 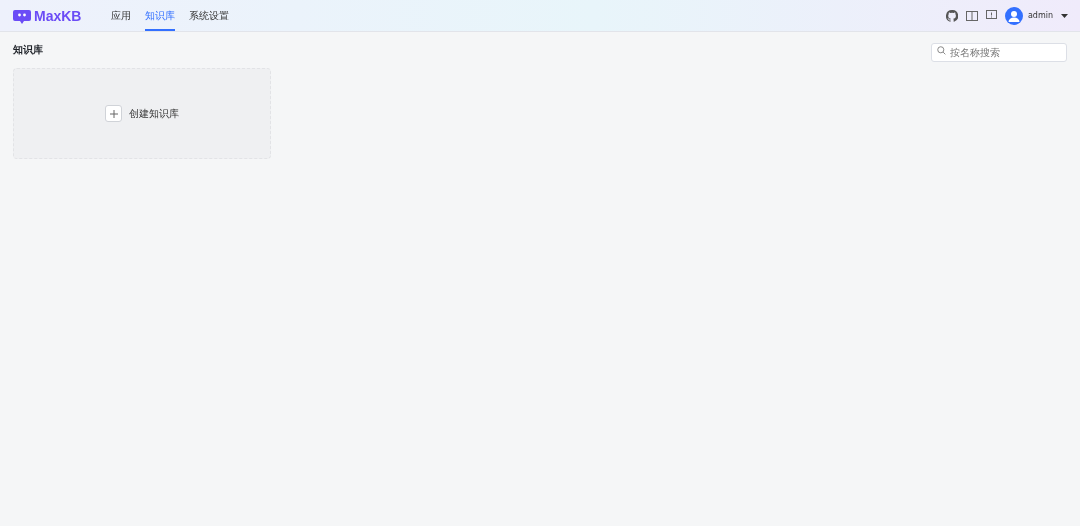 What do you see at coordinates (1040, 15) in the screenshot?
I see `user-name: admin` at bounding box center [1040, 15].